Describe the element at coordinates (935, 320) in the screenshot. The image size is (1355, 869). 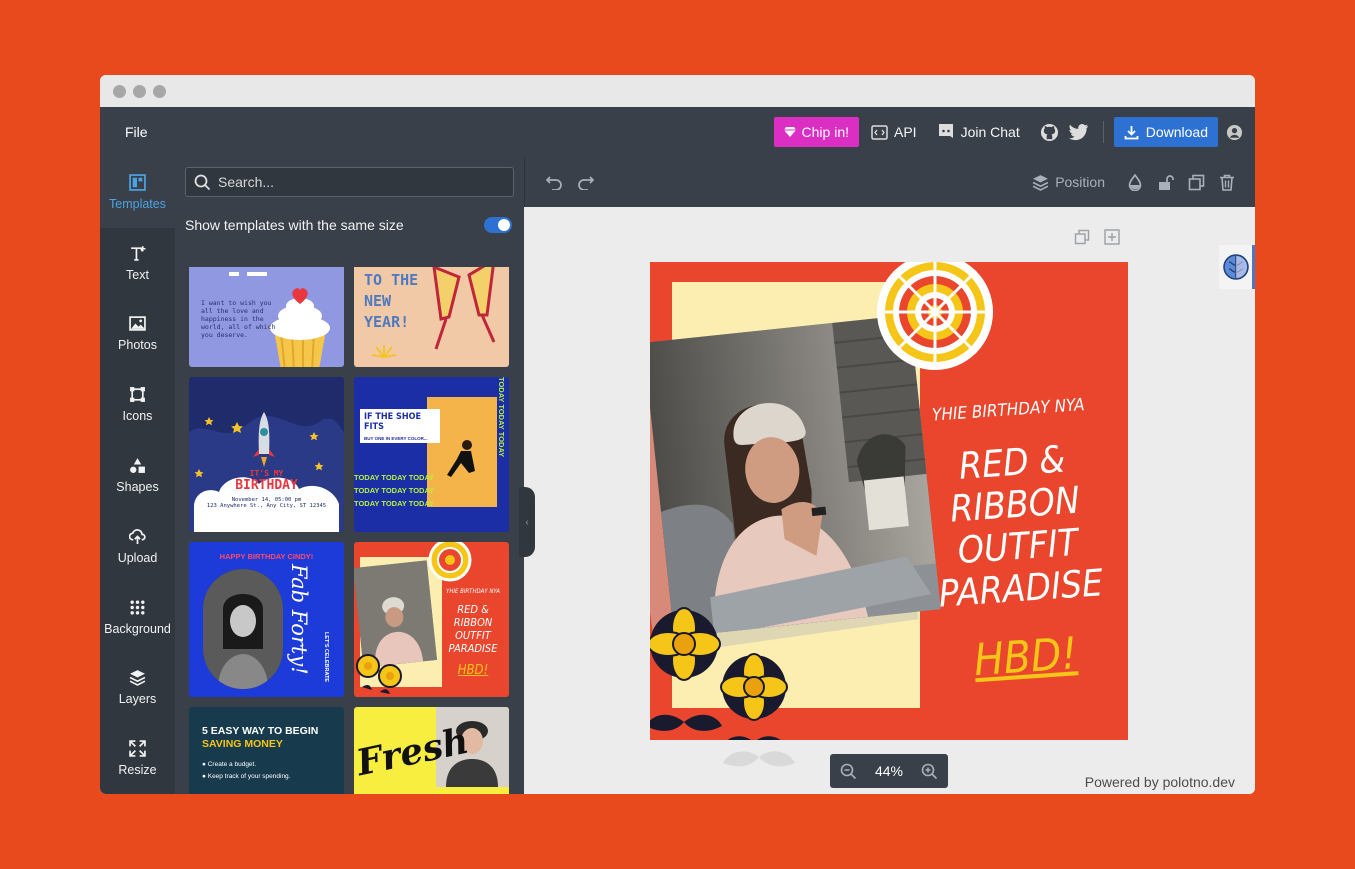
I see `big-flower-icon` at that location.